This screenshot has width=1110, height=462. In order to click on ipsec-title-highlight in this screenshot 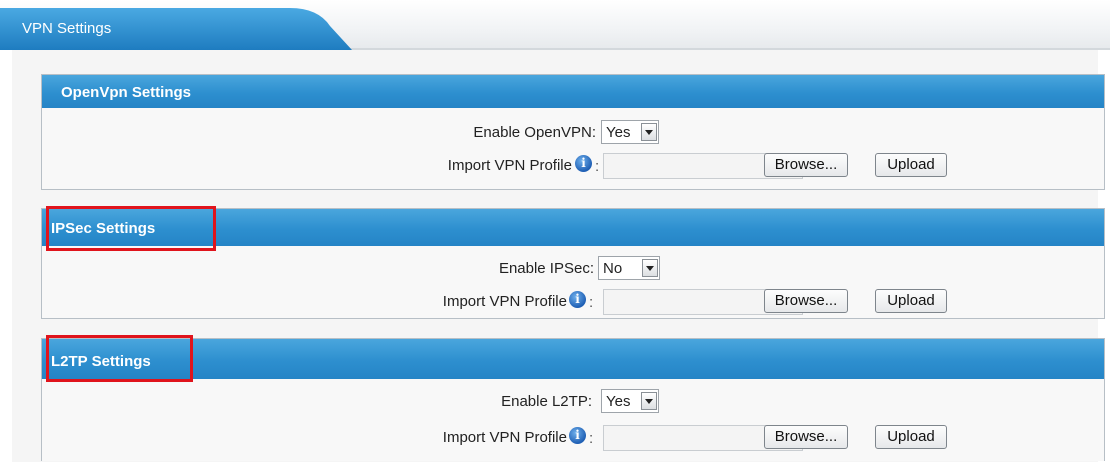, I will do `click(131, 228)`.